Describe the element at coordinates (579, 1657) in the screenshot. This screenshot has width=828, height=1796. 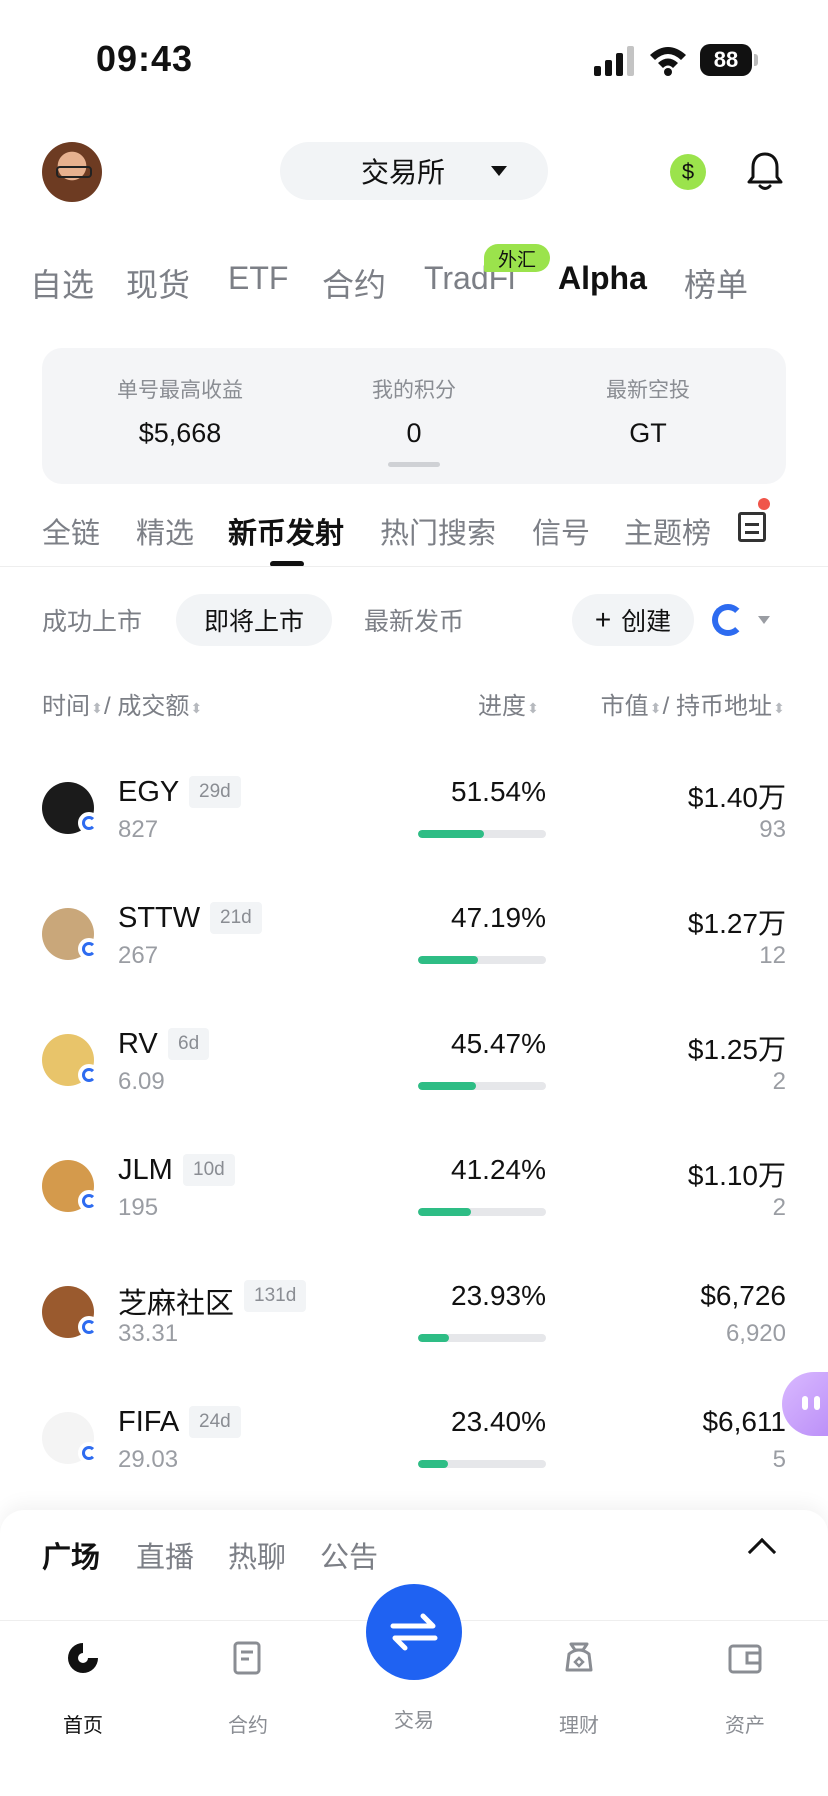
I see `earn-icon` at that location.